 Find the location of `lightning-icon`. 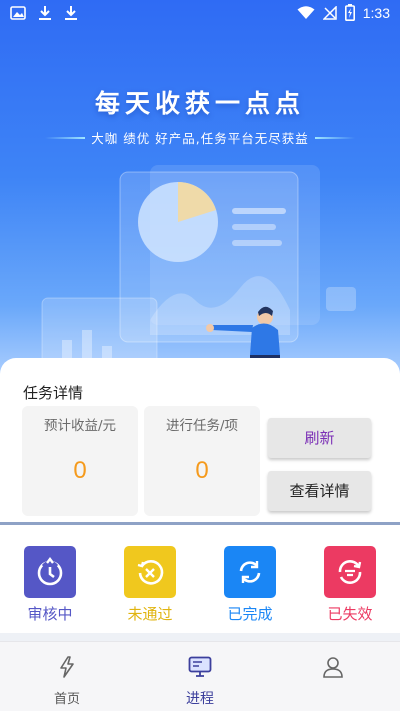

lightning-icon is located at coordinates (67, 667).